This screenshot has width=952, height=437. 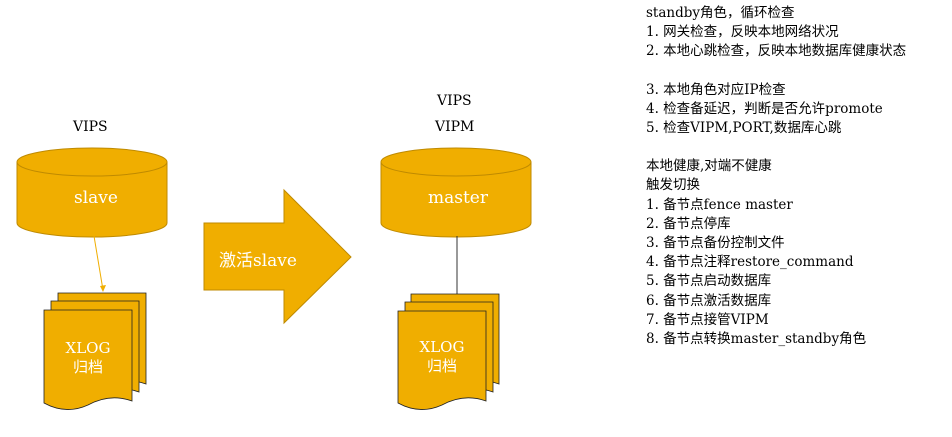 What do you see at coordinates (441, 366) in the screenshot?
I see `right-archive-label-line2: 归档` at bounding box center [441, 366].